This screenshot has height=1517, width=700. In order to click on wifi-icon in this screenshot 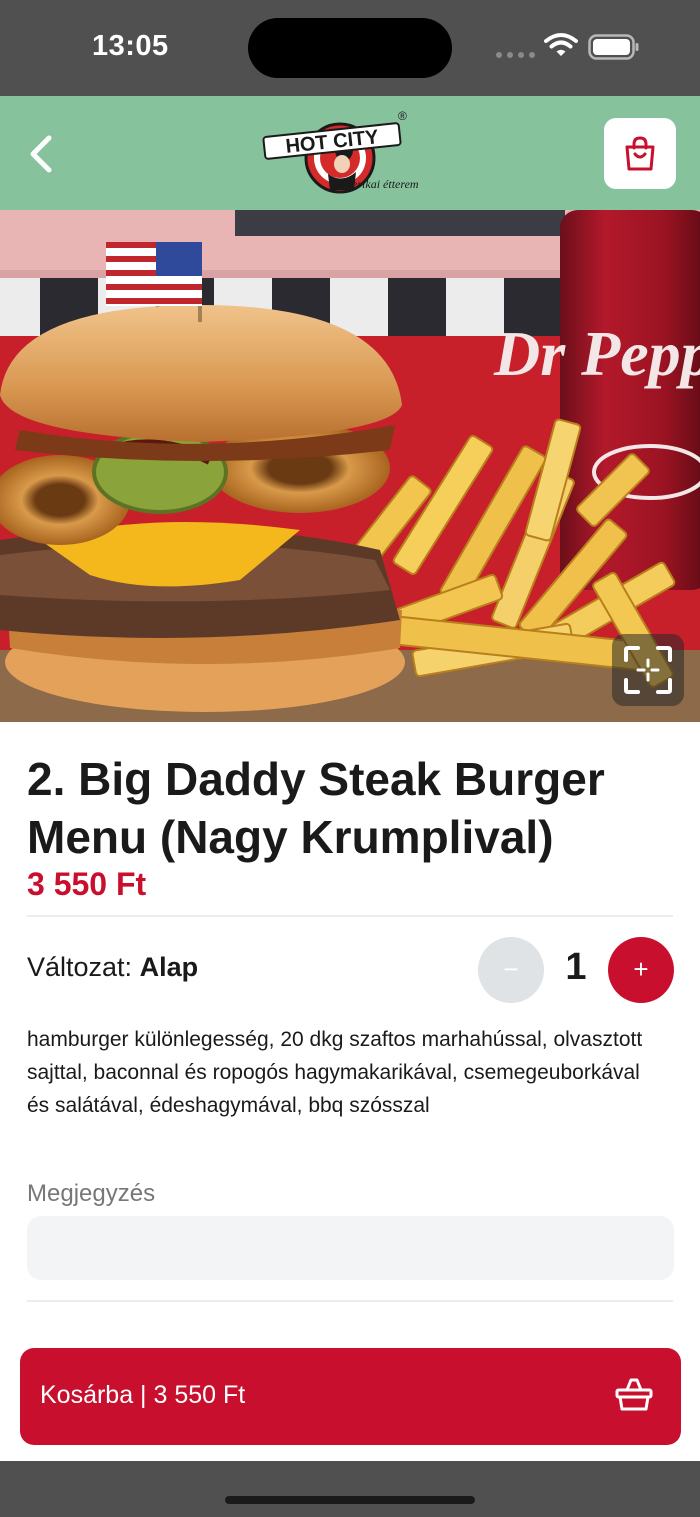, I will do `click(561, 44)`.